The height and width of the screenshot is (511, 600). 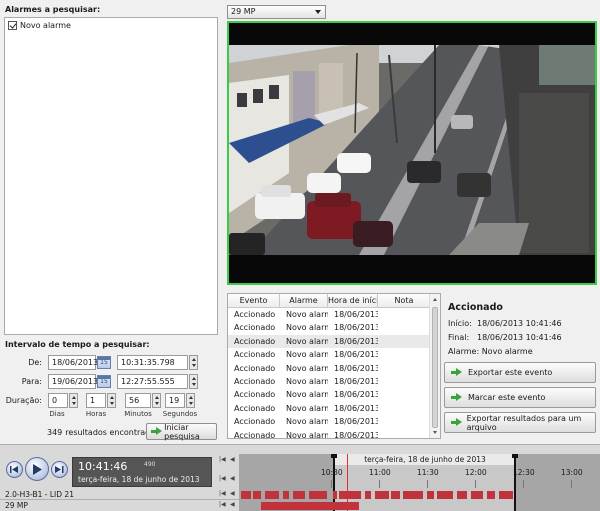 I want to click on end-label: Final:, so click(x=459, y=337).